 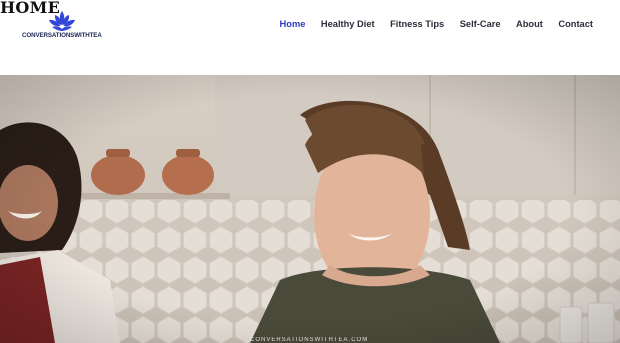 I want to click on nav-item-self-care: Self-Care, so click(x=472, y=24).